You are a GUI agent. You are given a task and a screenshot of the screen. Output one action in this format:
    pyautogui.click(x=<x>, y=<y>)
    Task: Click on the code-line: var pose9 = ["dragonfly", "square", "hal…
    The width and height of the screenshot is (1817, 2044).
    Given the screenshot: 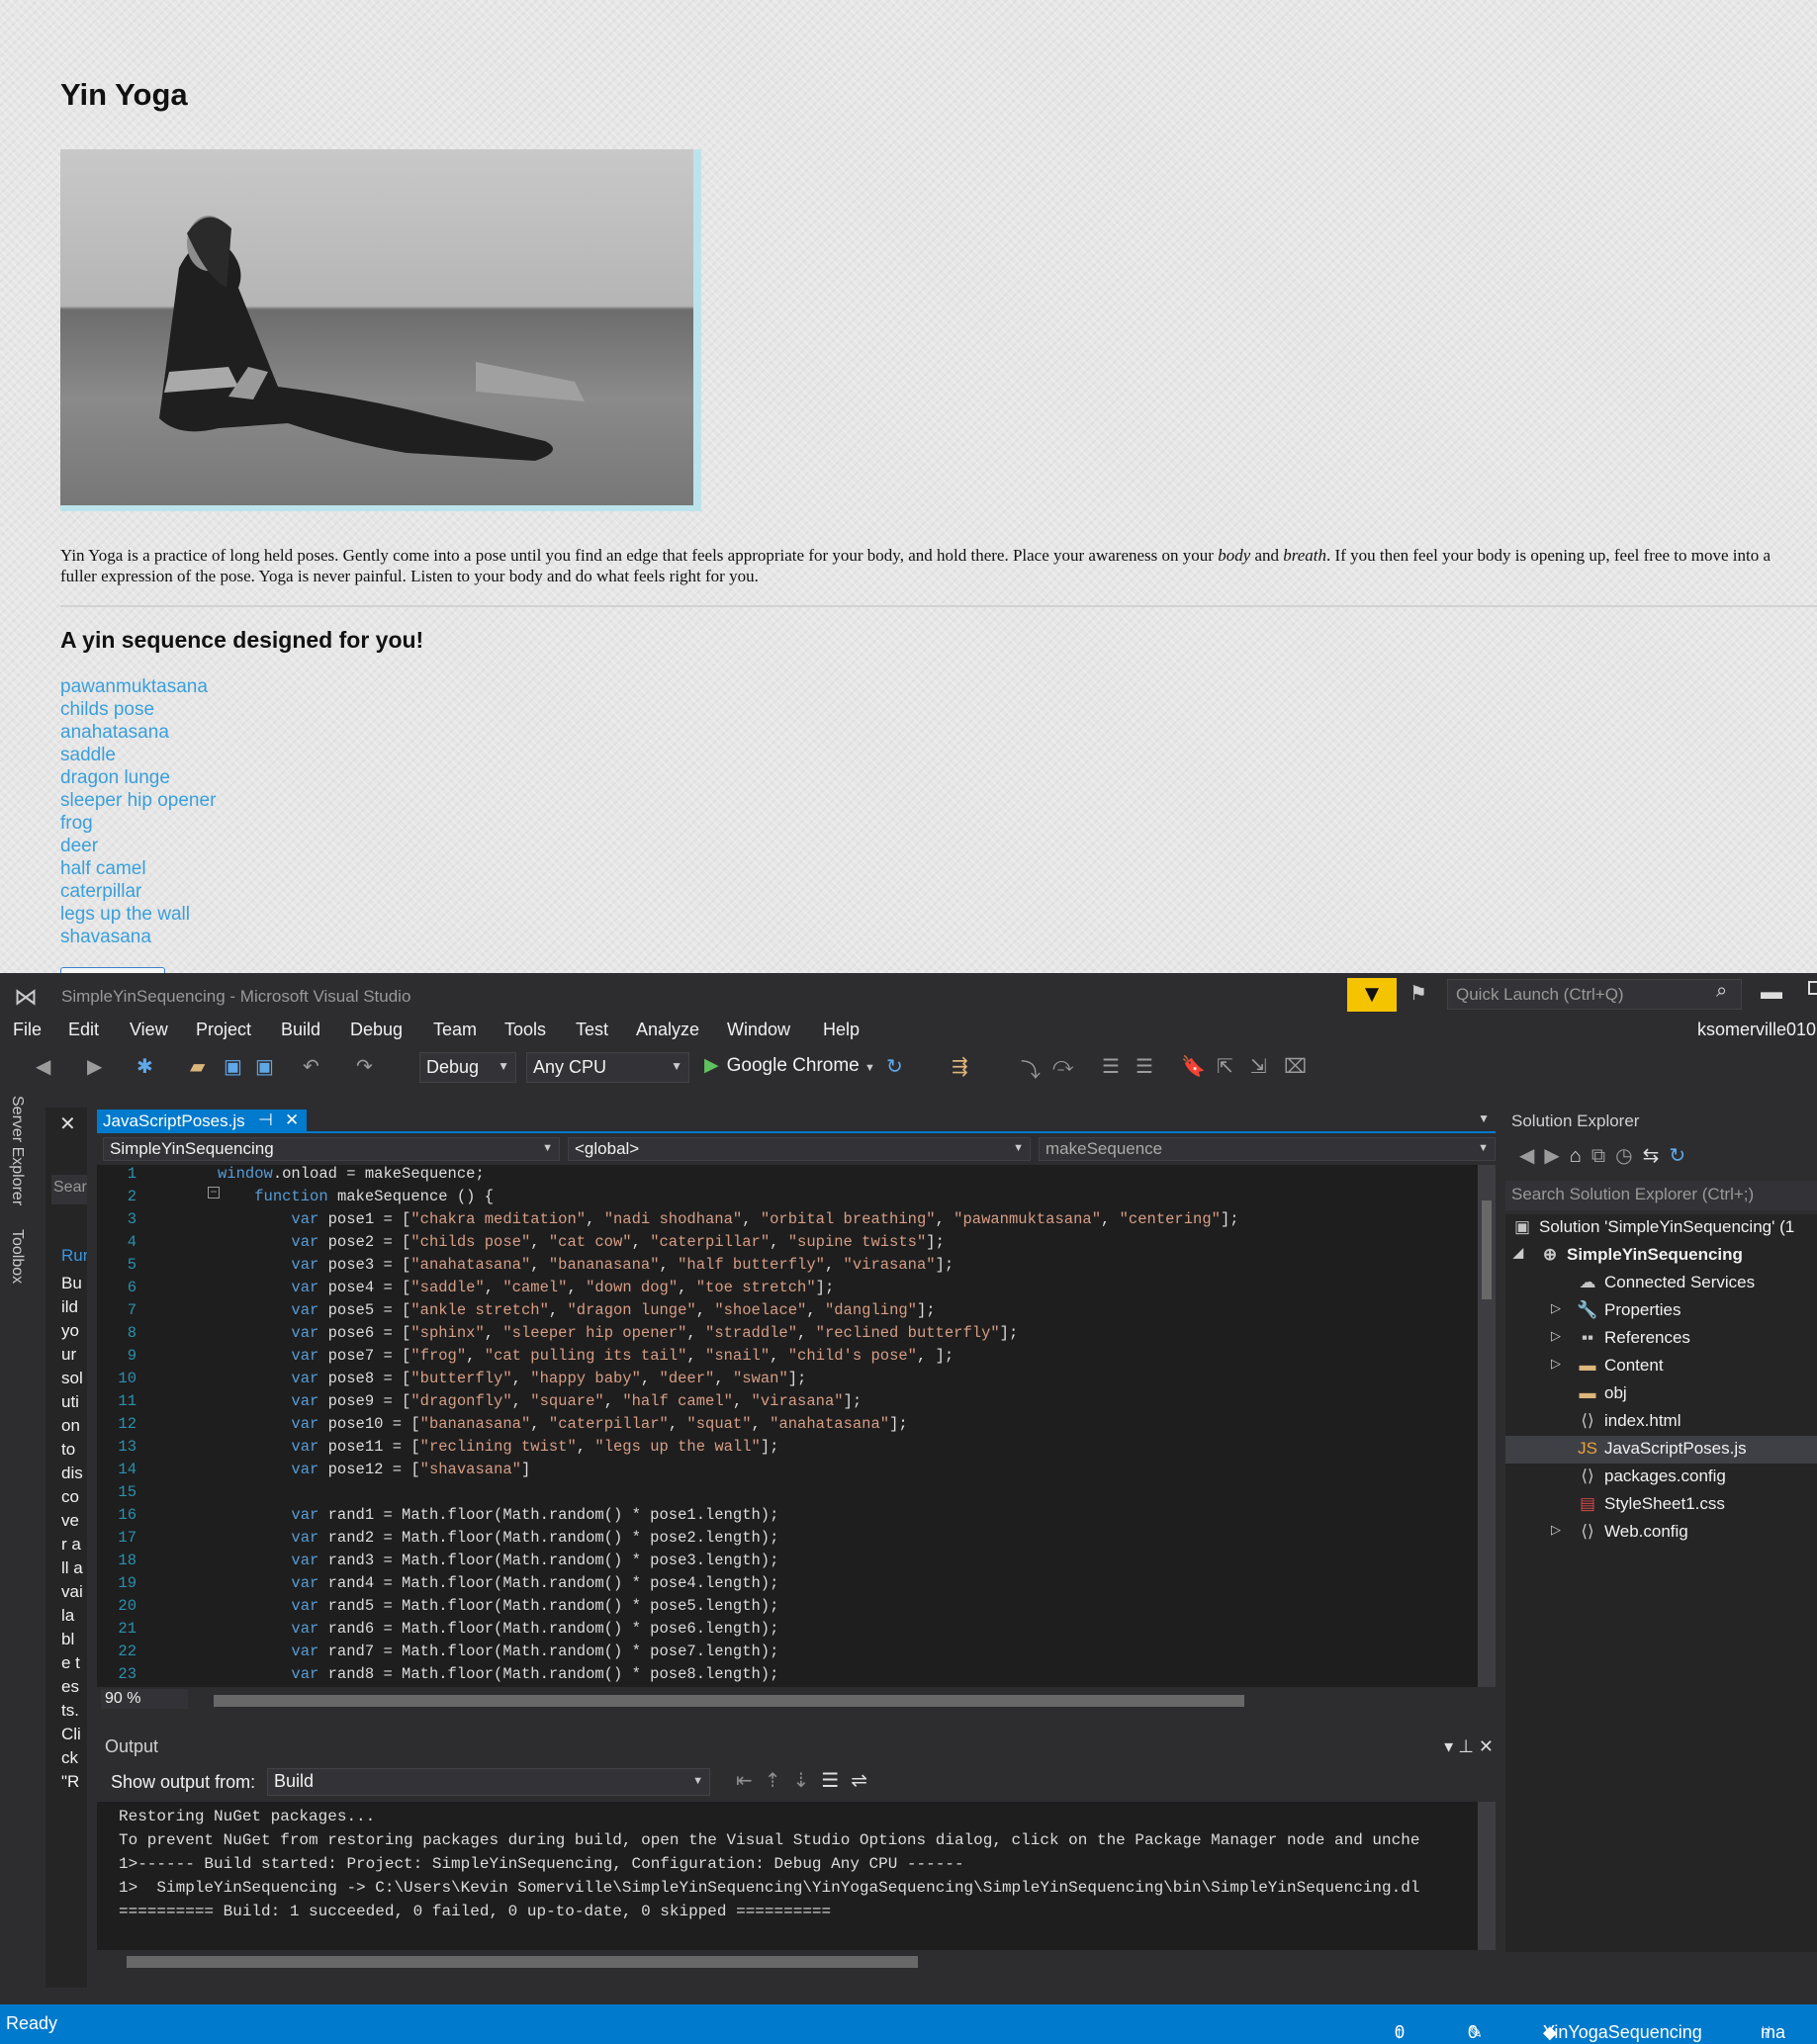 What is the action you would take?
    pyautogui.click(x=540, y=1401)
    